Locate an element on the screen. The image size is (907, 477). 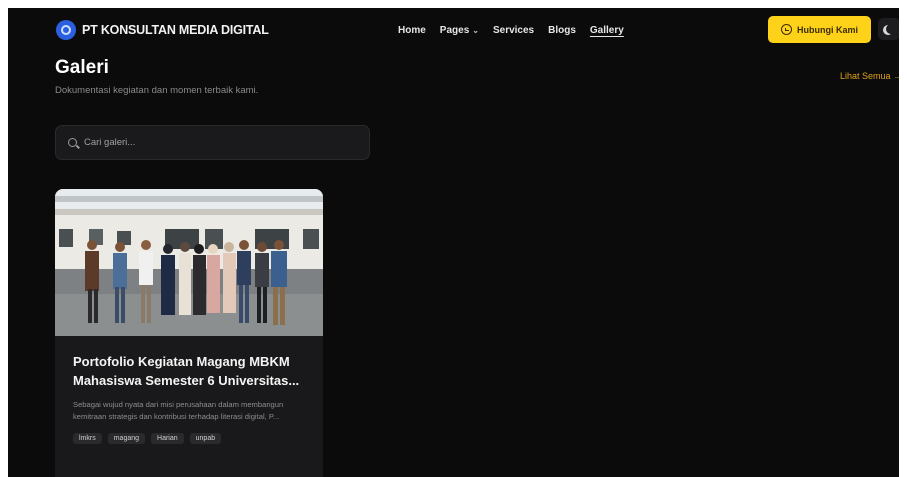
search-input is located at coordinates (214, 142).